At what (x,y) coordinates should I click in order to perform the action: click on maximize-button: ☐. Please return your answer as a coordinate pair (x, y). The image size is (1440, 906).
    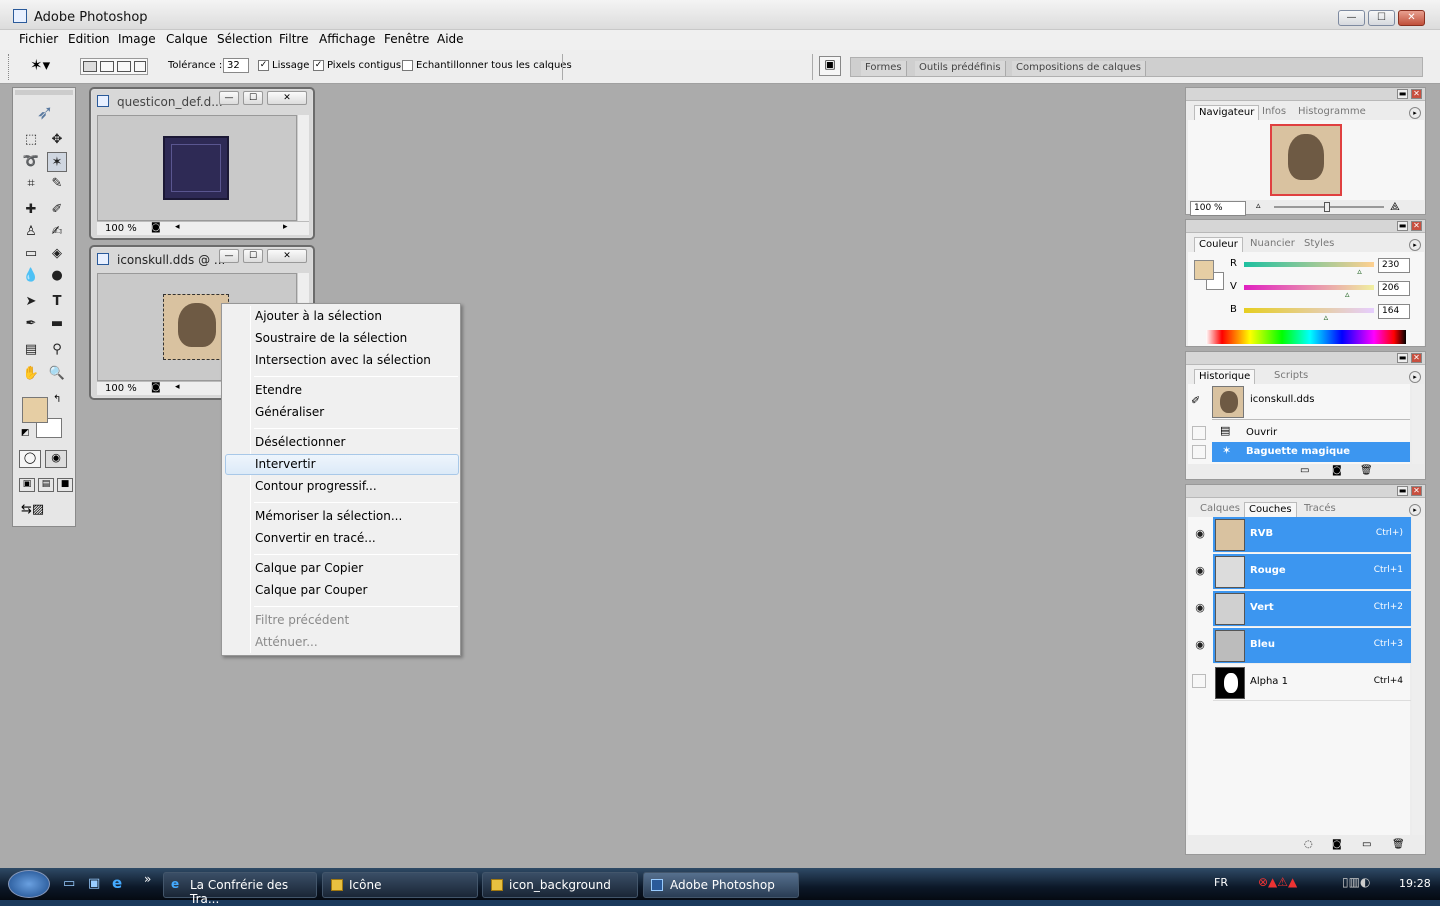
    Looking at the image, I should click on (1381, 18).